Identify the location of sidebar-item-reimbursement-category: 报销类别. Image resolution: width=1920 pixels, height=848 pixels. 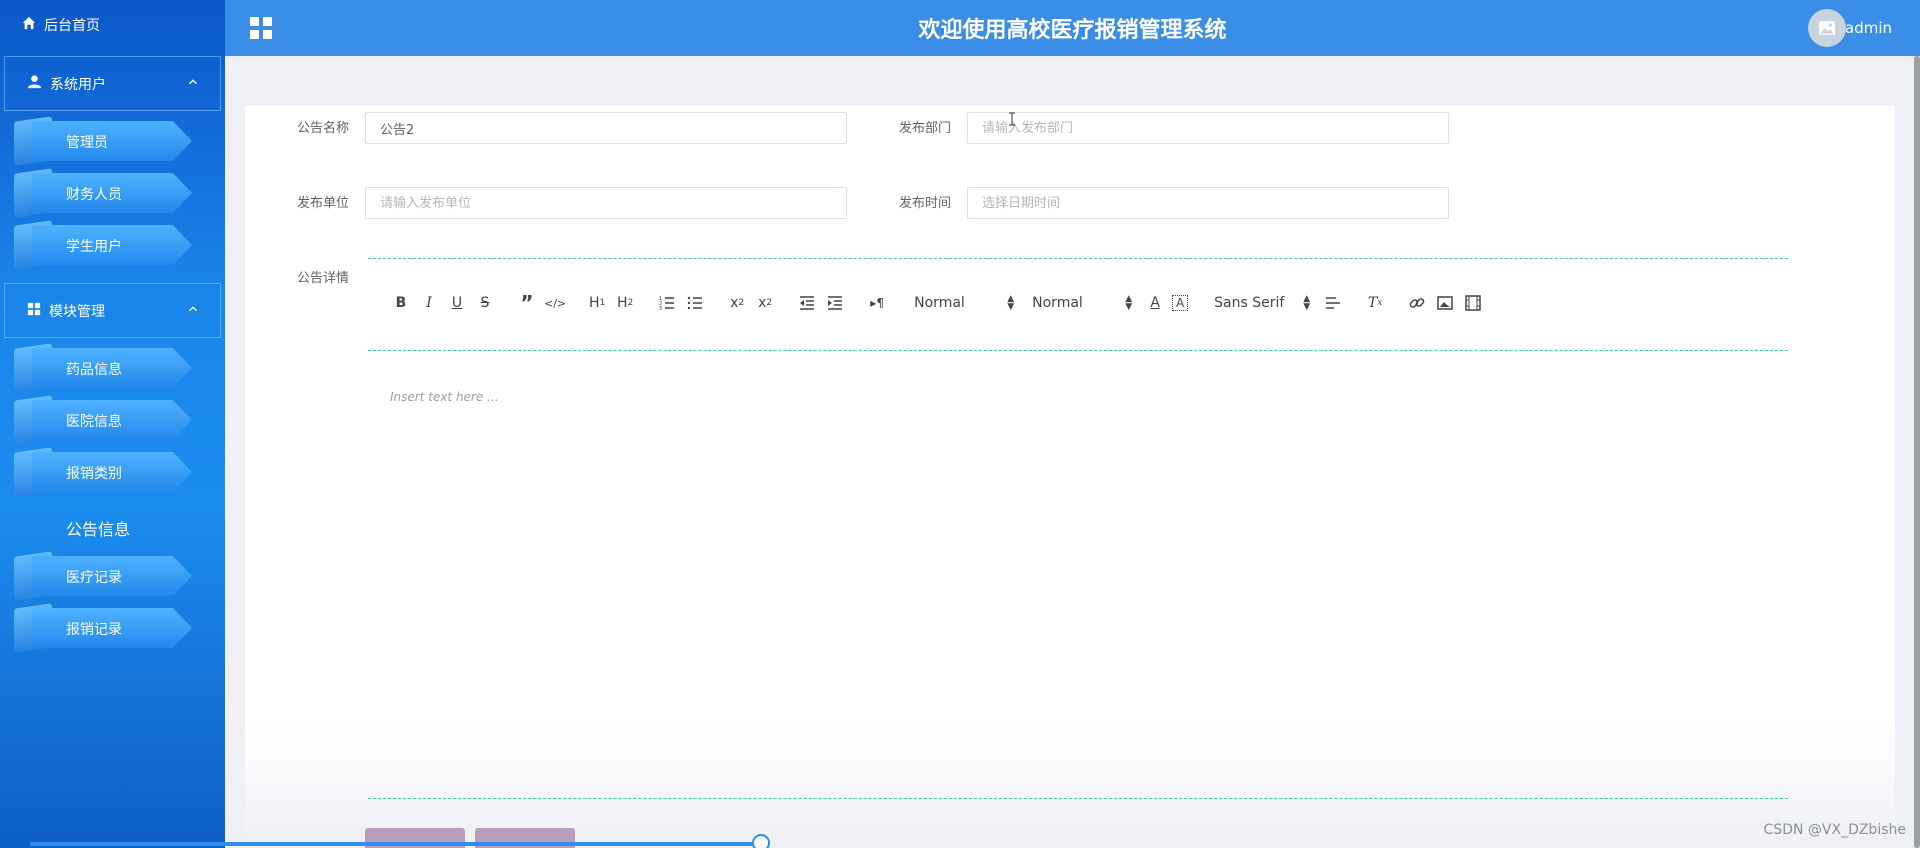
(105, 472).